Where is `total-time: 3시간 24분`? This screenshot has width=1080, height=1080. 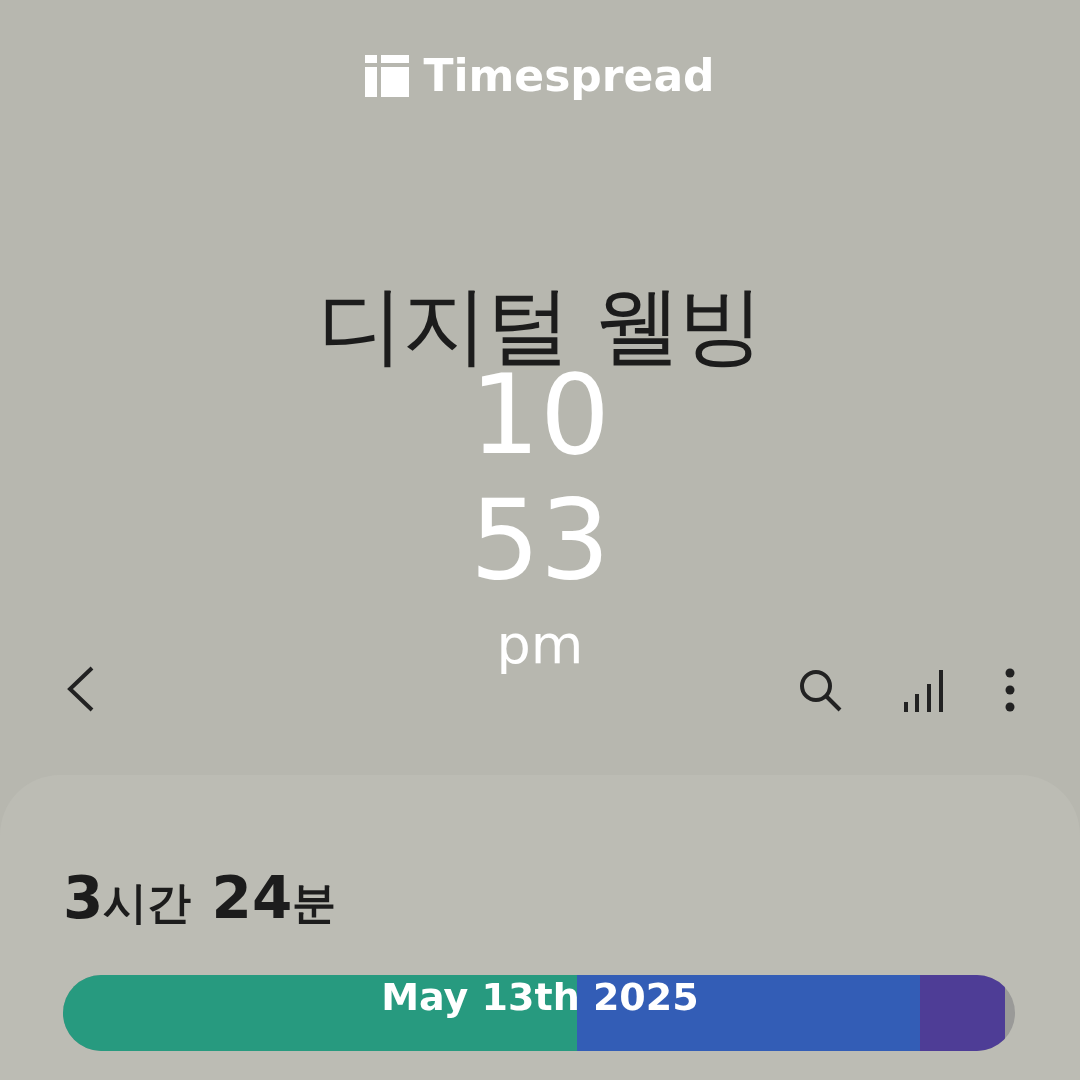
total-time: 3시간 24분 is located at coordinates (200, 894).